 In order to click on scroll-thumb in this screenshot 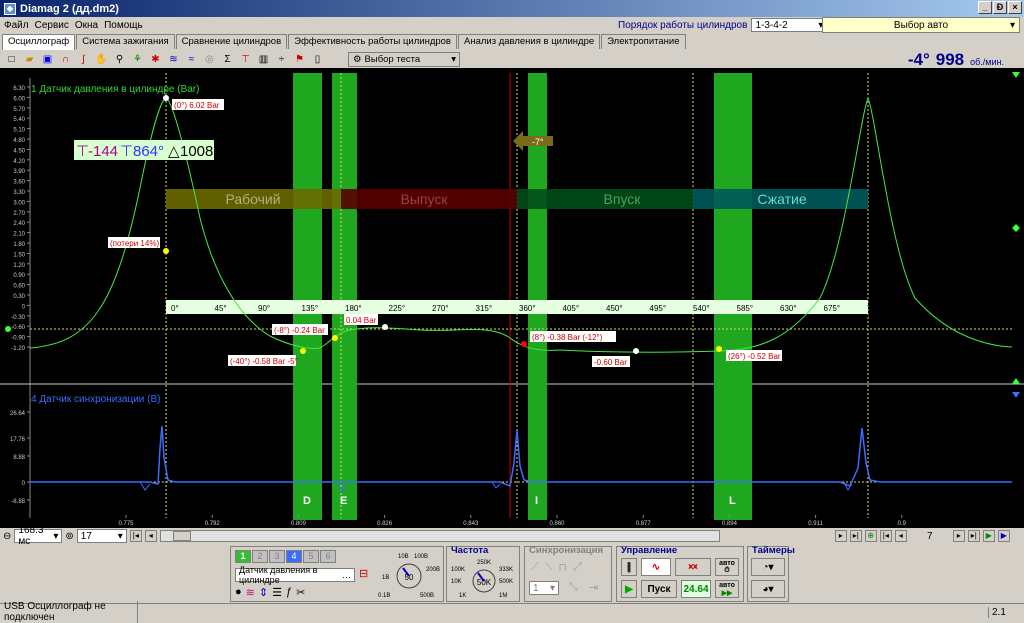, I will do `click(181, 536)`.